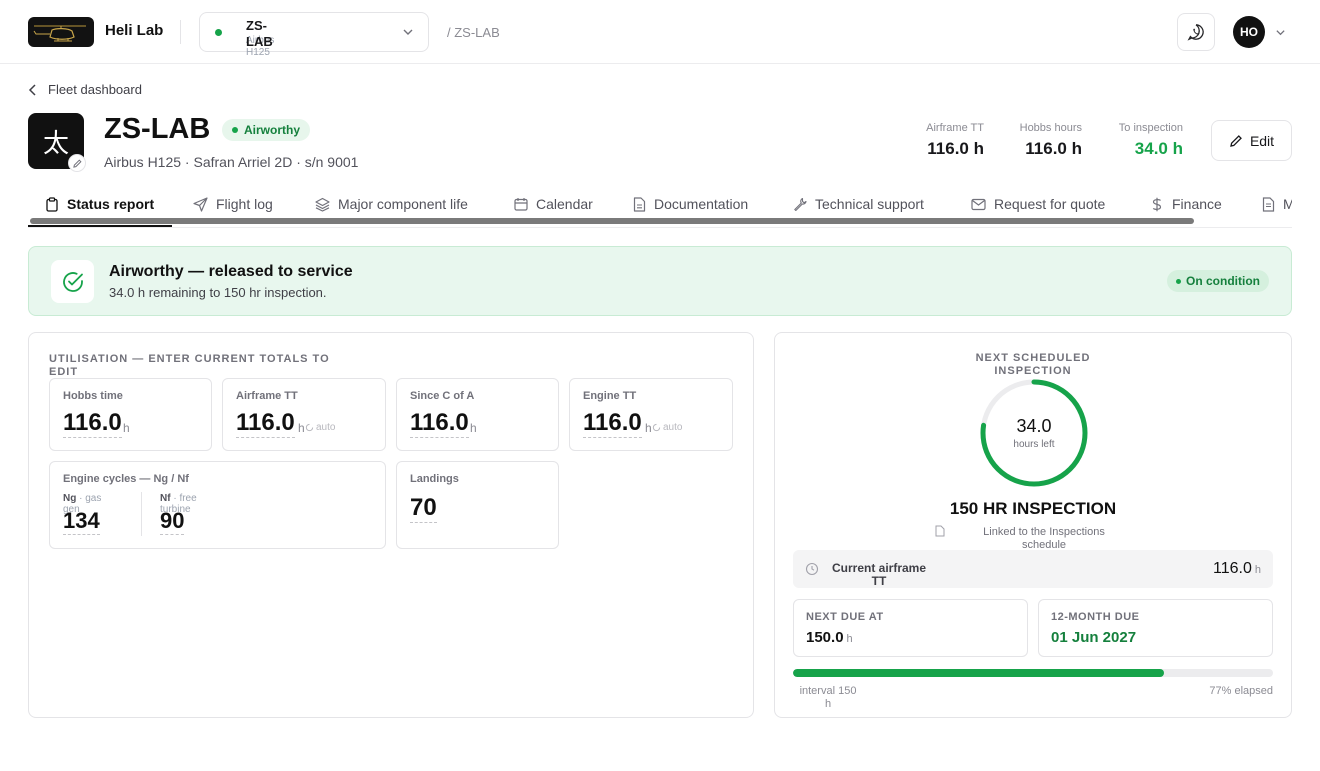 The image size is (1320, 771). What do you see at coordinates (1033, 673) in the screenshot?
I see `inspection-progress-bar` at bounding box center [1033, 673].